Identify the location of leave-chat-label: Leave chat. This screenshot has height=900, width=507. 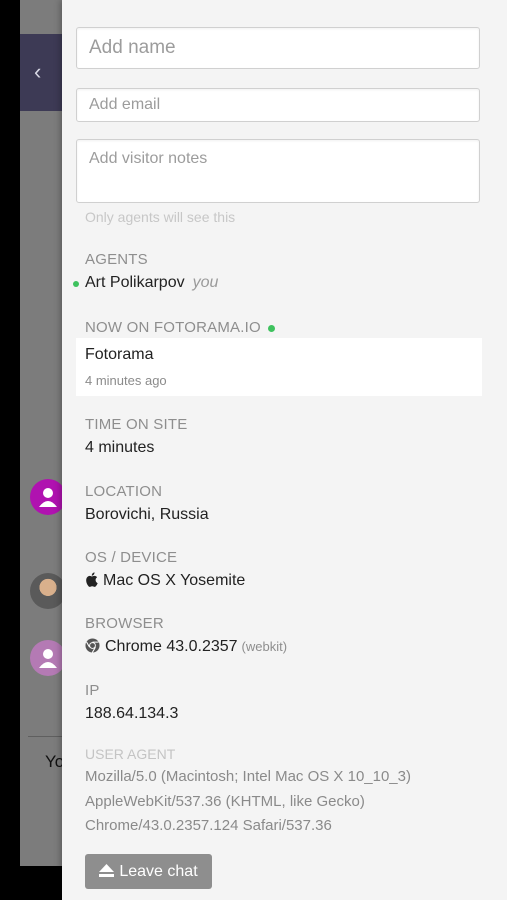
(158, 871).